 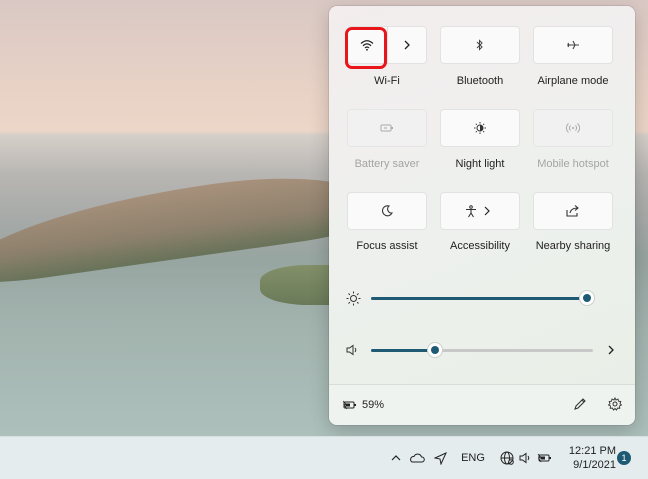 What do you see at coordinates (573, 81) in the screenshot?
I see `airplane-mode-label: Airplane mode` at bounding box center [573, 81].